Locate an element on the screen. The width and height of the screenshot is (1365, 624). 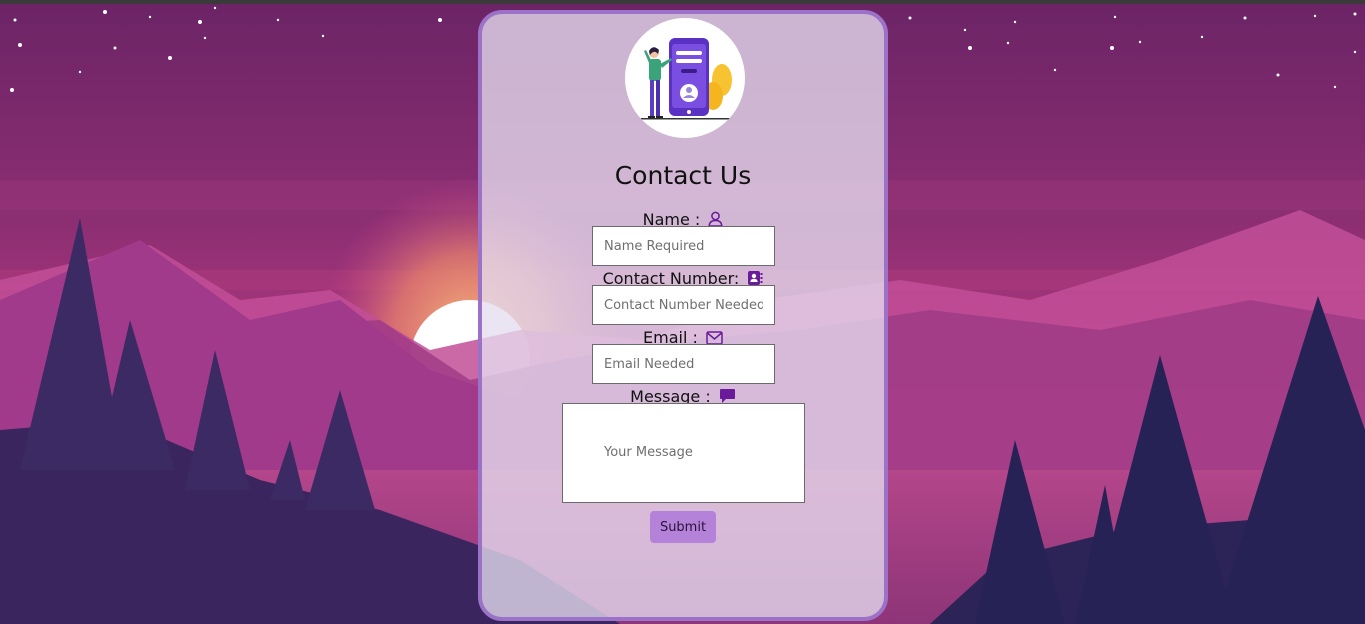
submit-button: Submit is located at coordinates (683, 527).